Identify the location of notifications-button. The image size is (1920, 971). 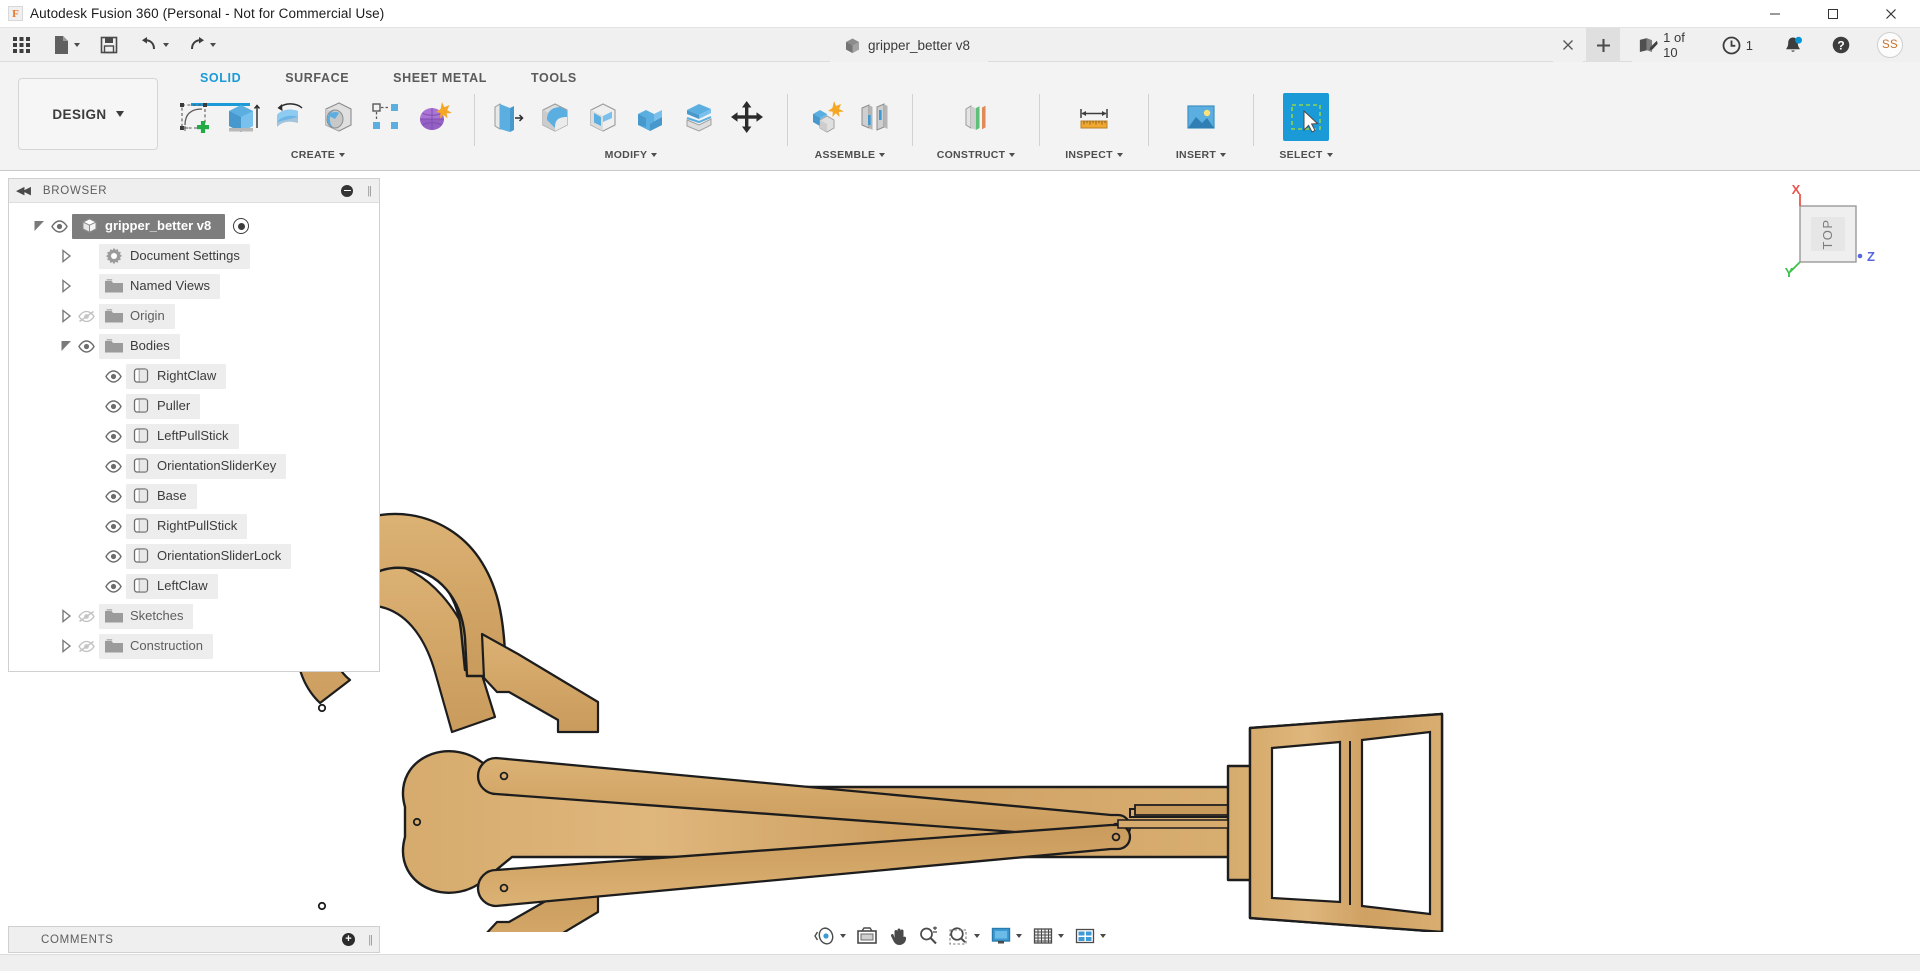
(1793, 45).